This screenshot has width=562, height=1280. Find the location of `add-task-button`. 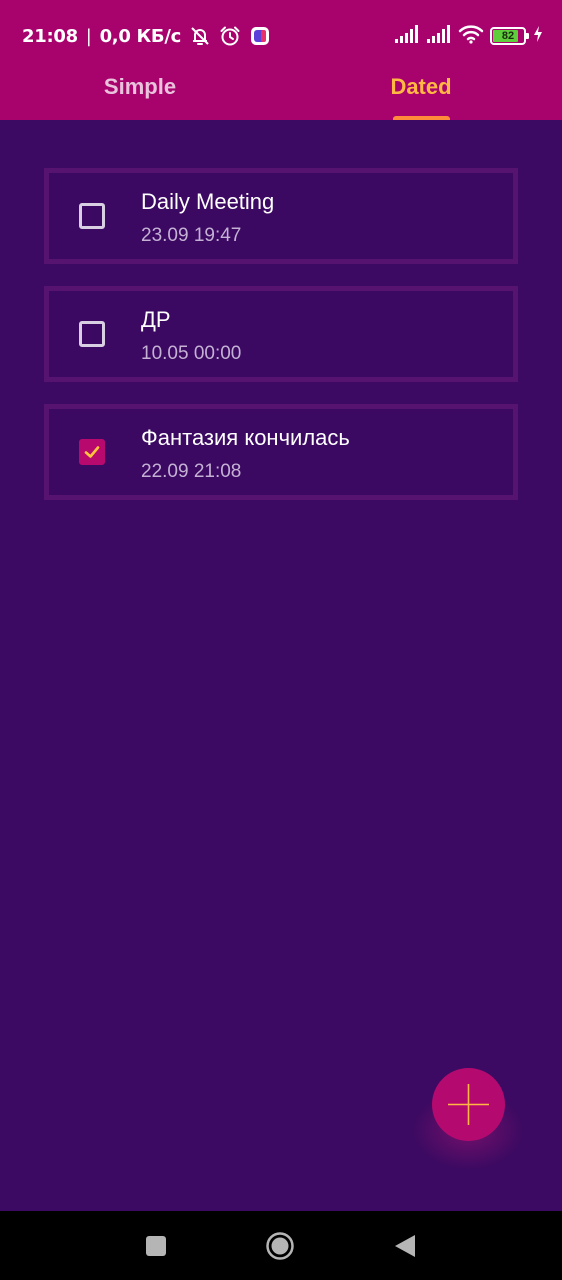

add-task-button is located at coordinates (468, 1104).